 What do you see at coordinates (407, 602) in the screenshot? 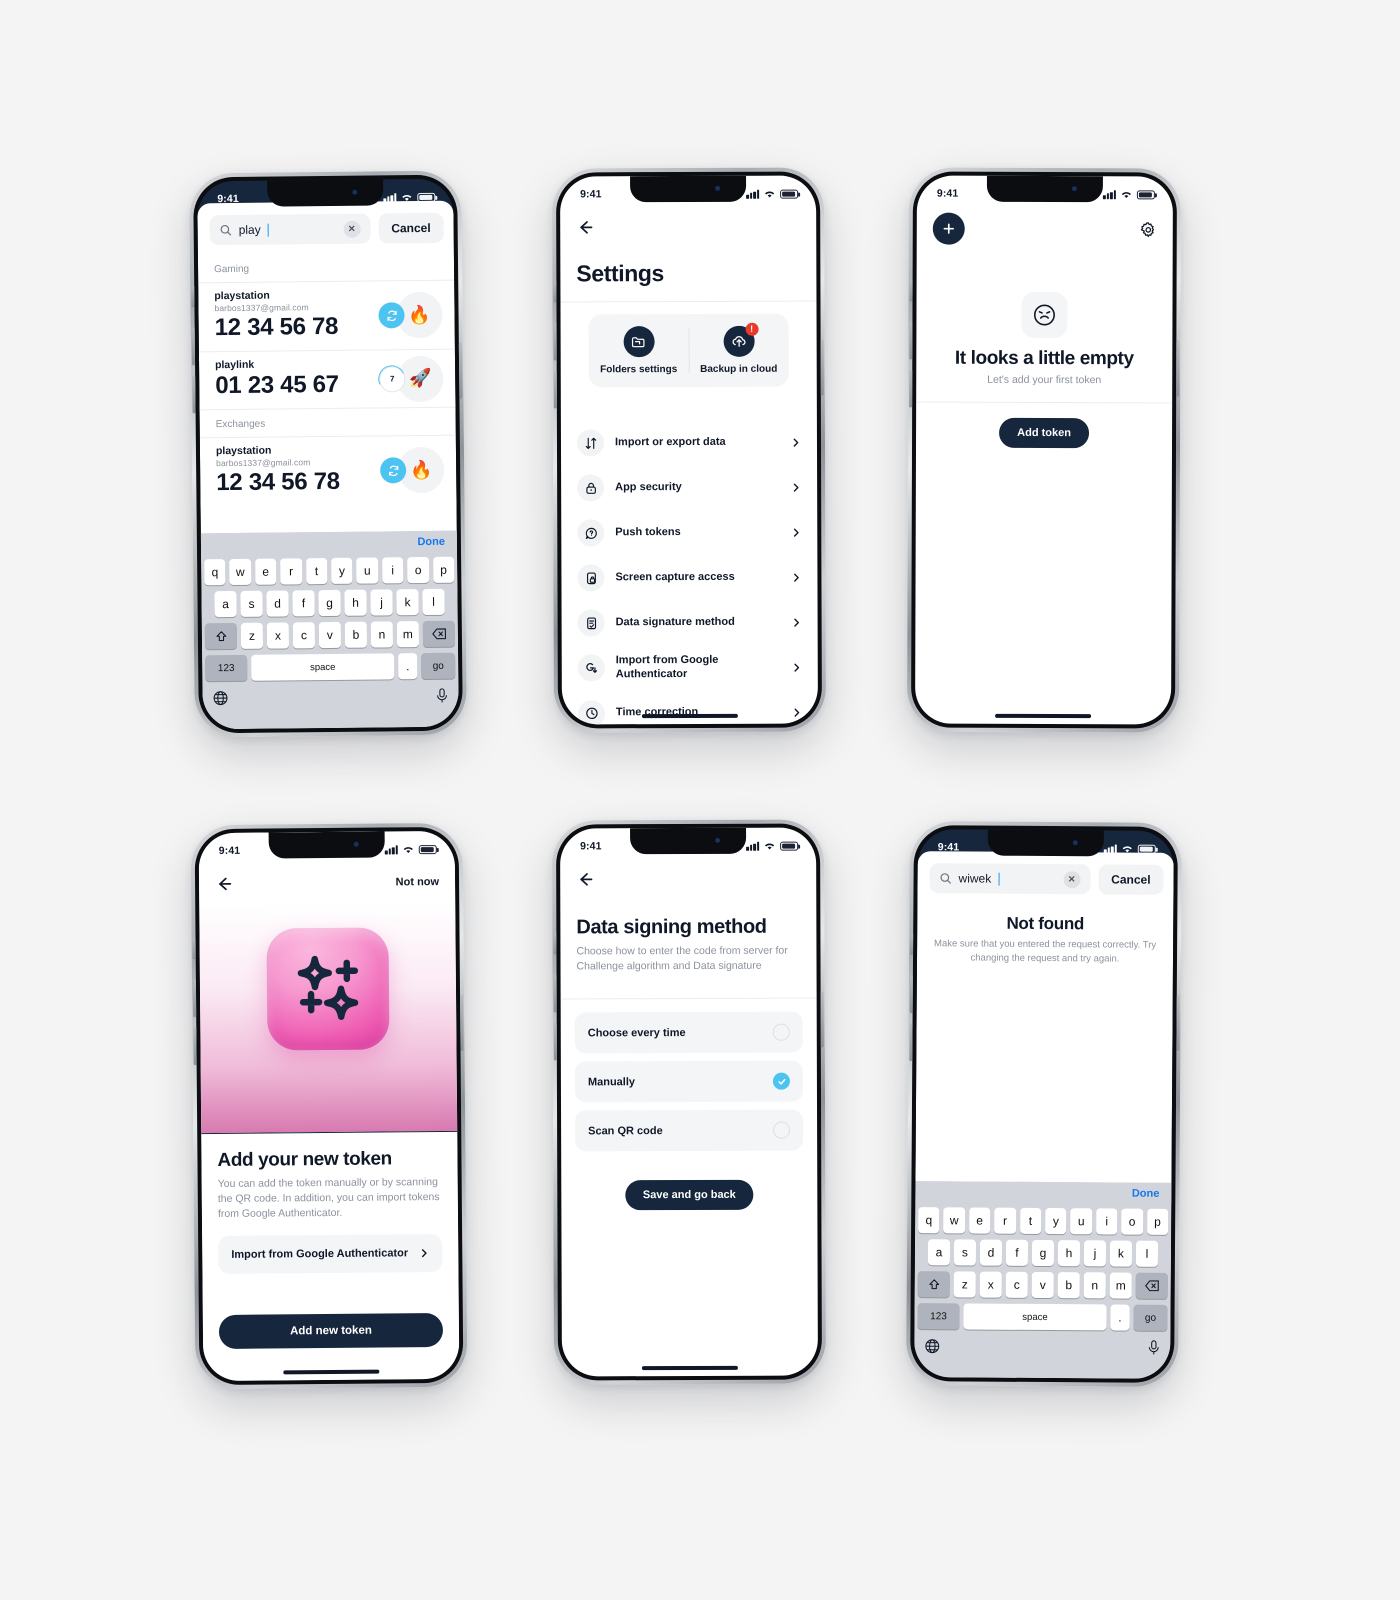
I see `key-k: k` at bounding box center [407, 602].